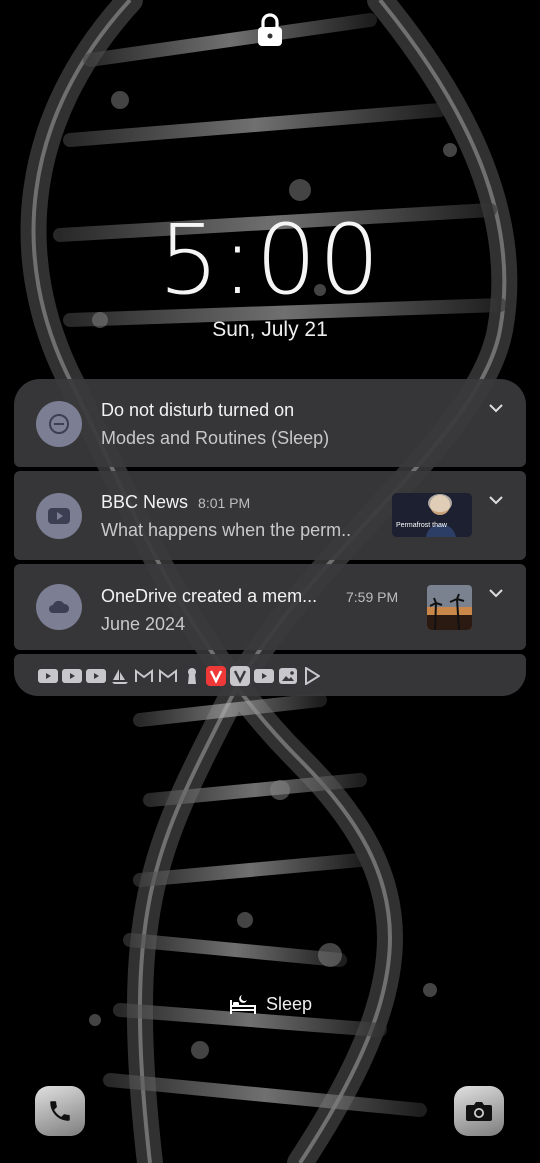 Image resolution: width=540 pixels, height=1163 pixels. I want to click on notification-body: Modes and Routines (Sleep), so click(215, 438).